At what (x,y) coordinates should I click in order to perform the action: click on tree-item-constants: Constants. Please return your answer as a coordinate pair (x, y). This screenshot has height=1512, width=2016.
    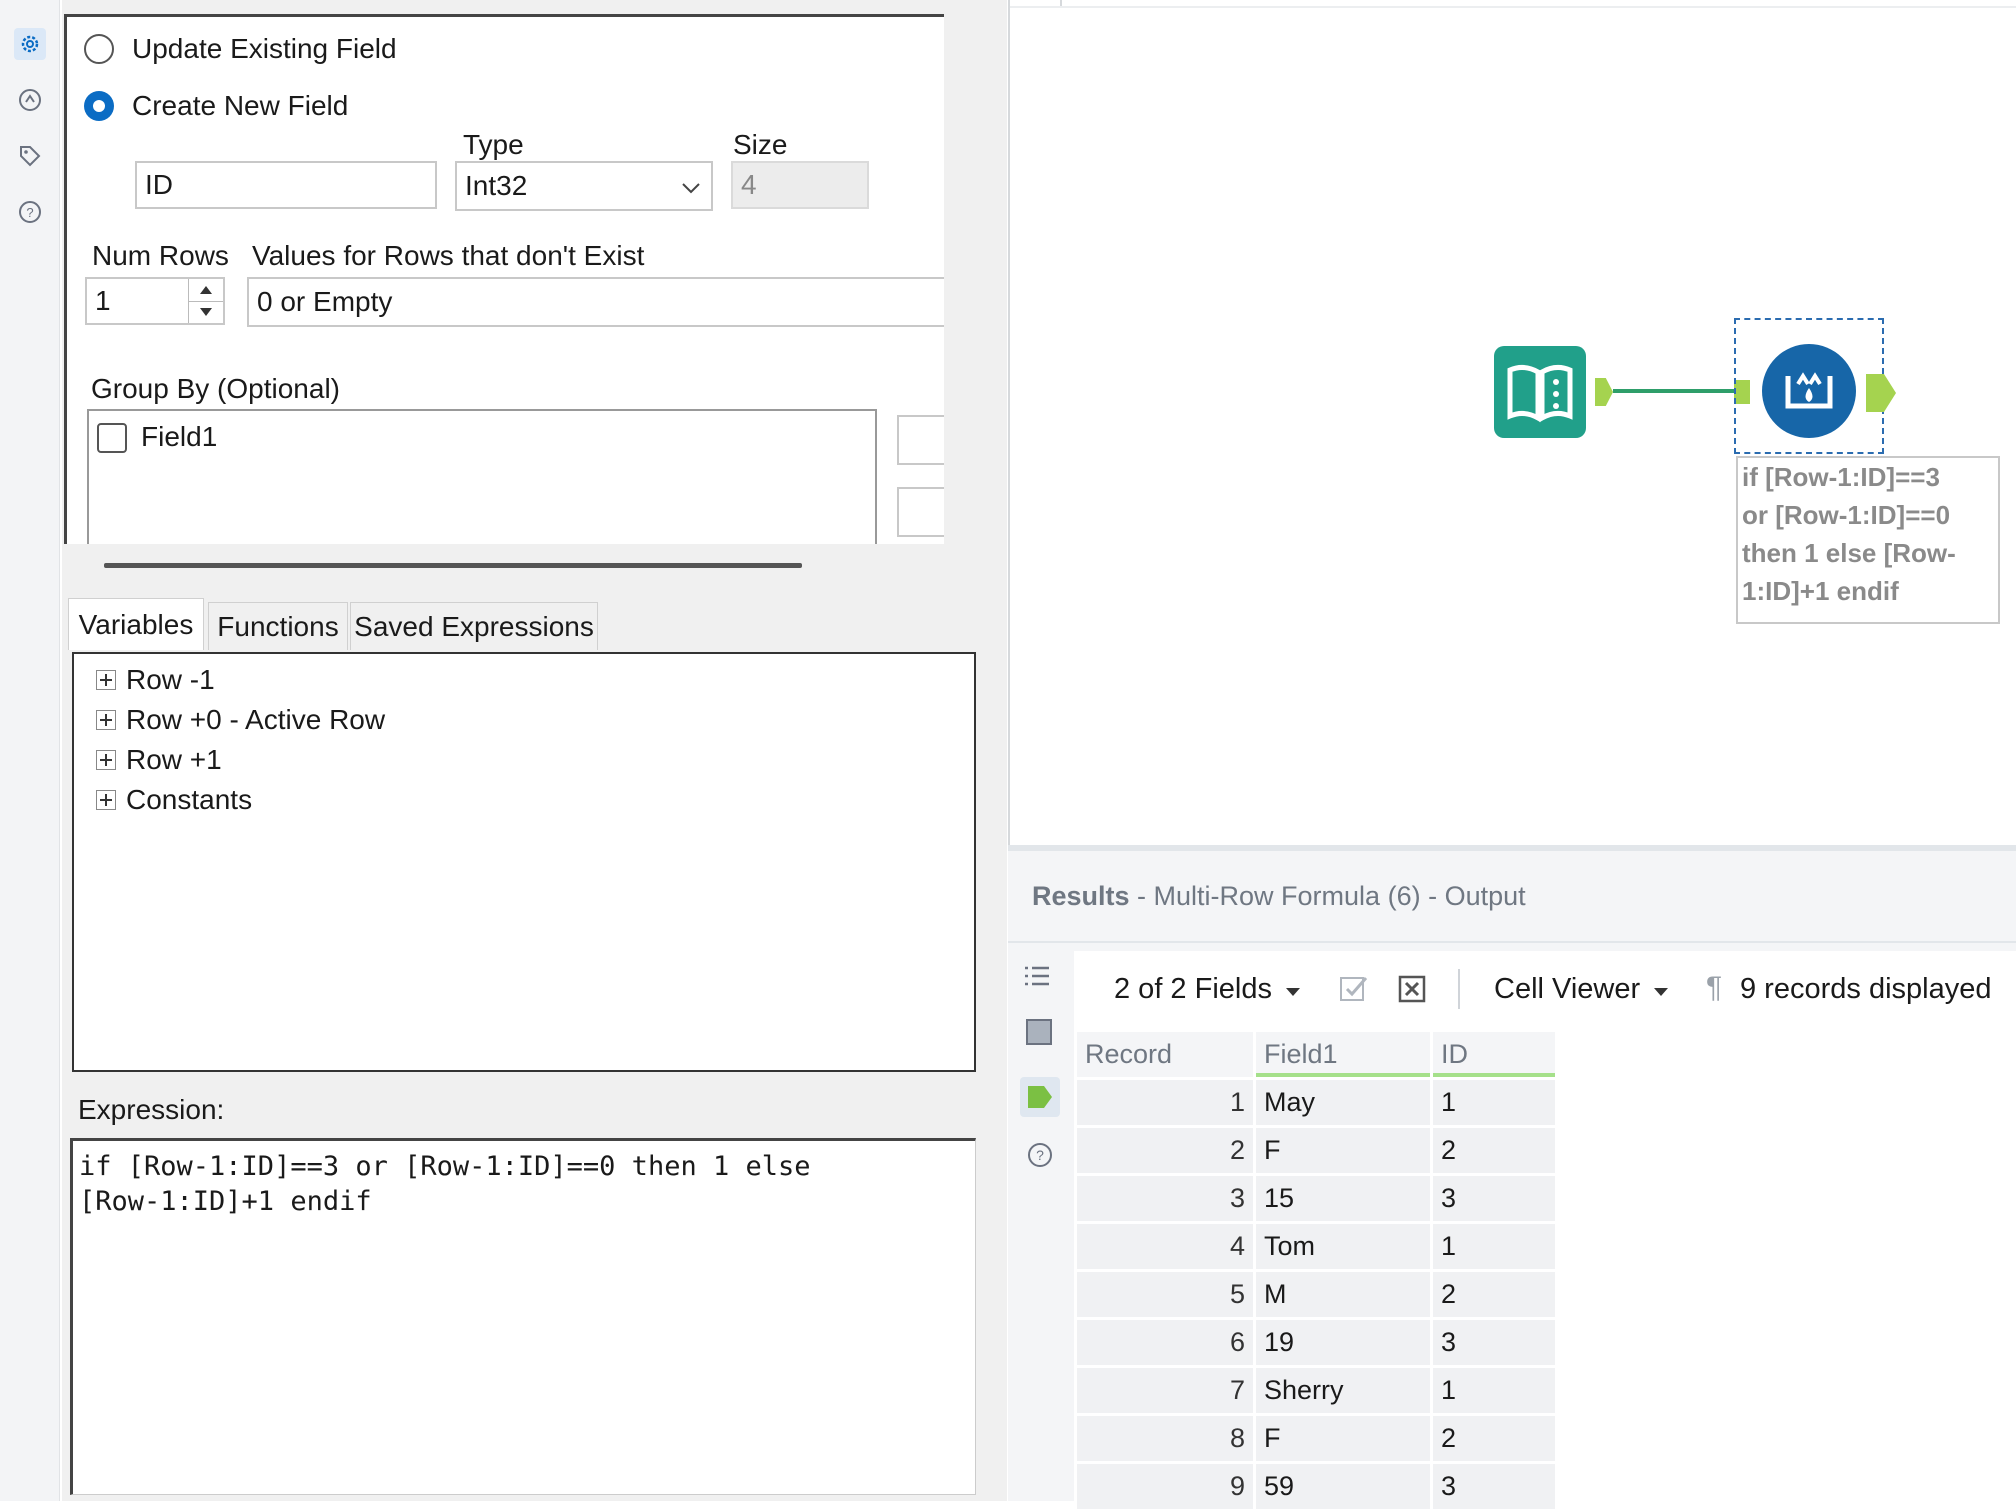
    Looking at the image, I should click on (174, 800).